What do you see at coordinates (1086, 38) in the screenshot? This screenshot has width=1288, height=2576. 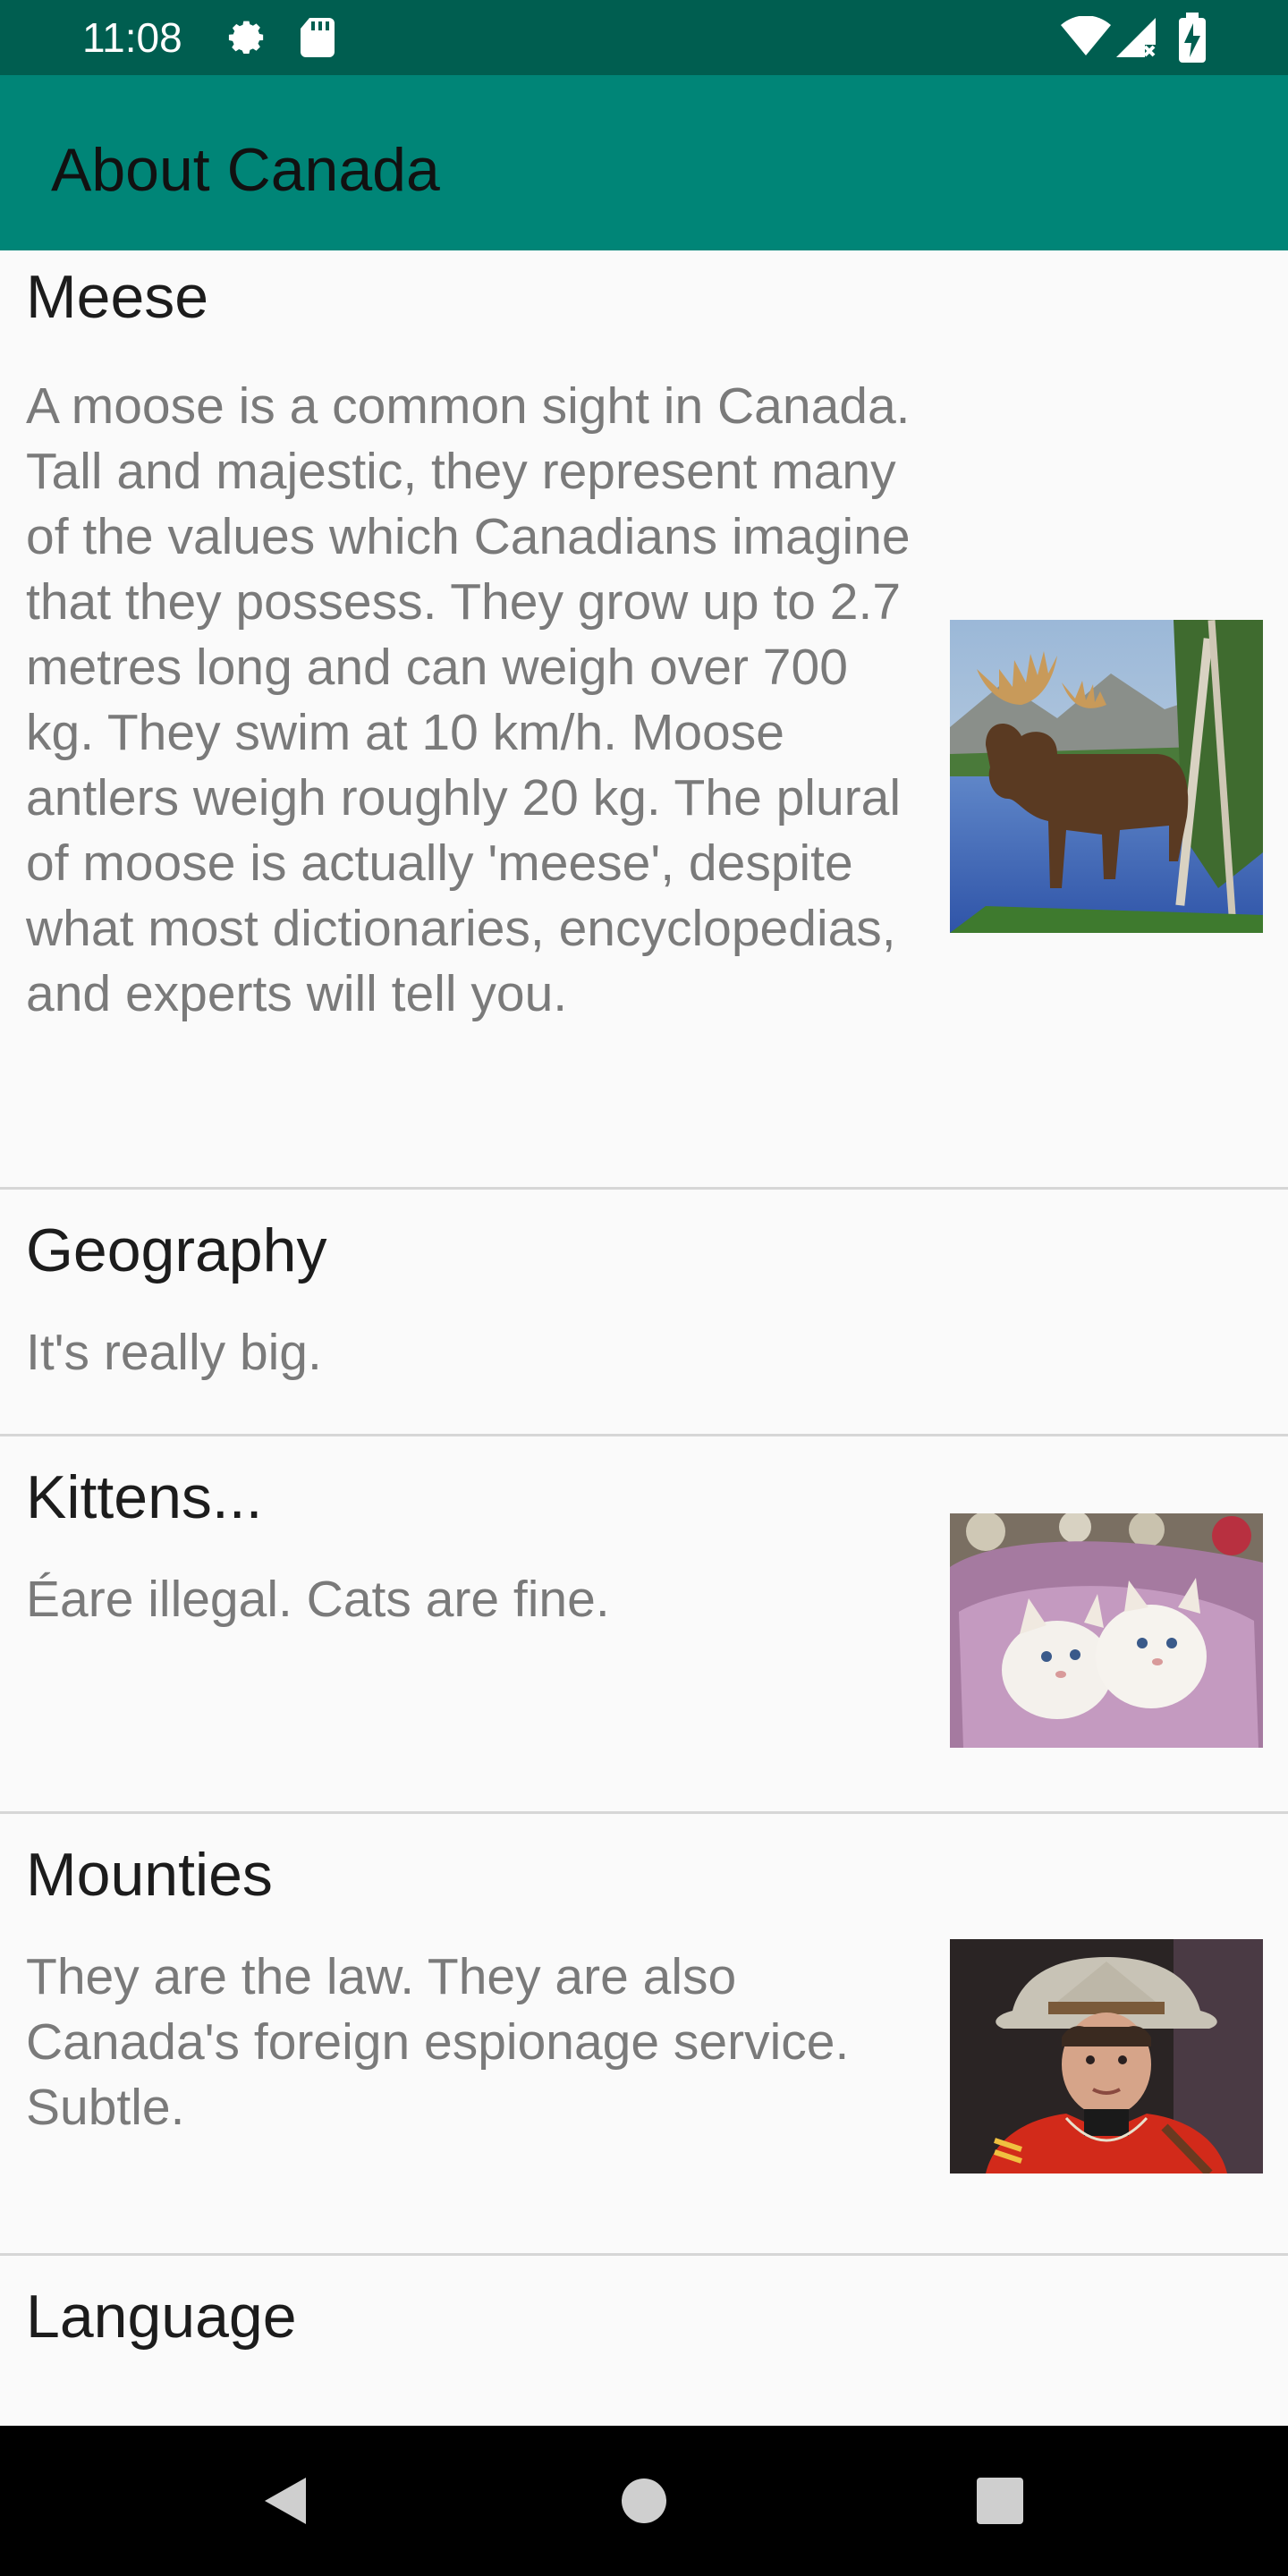 I see `wifi-icon` at bounding box center [1086, 38].